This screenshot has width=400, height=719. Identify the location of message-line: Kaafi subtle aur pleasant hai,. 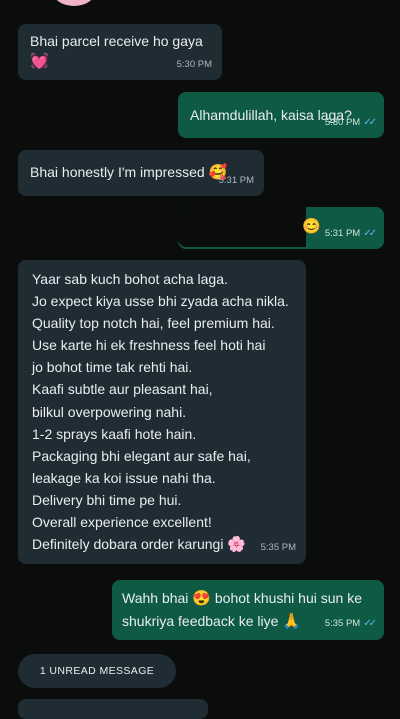
(122, 389).